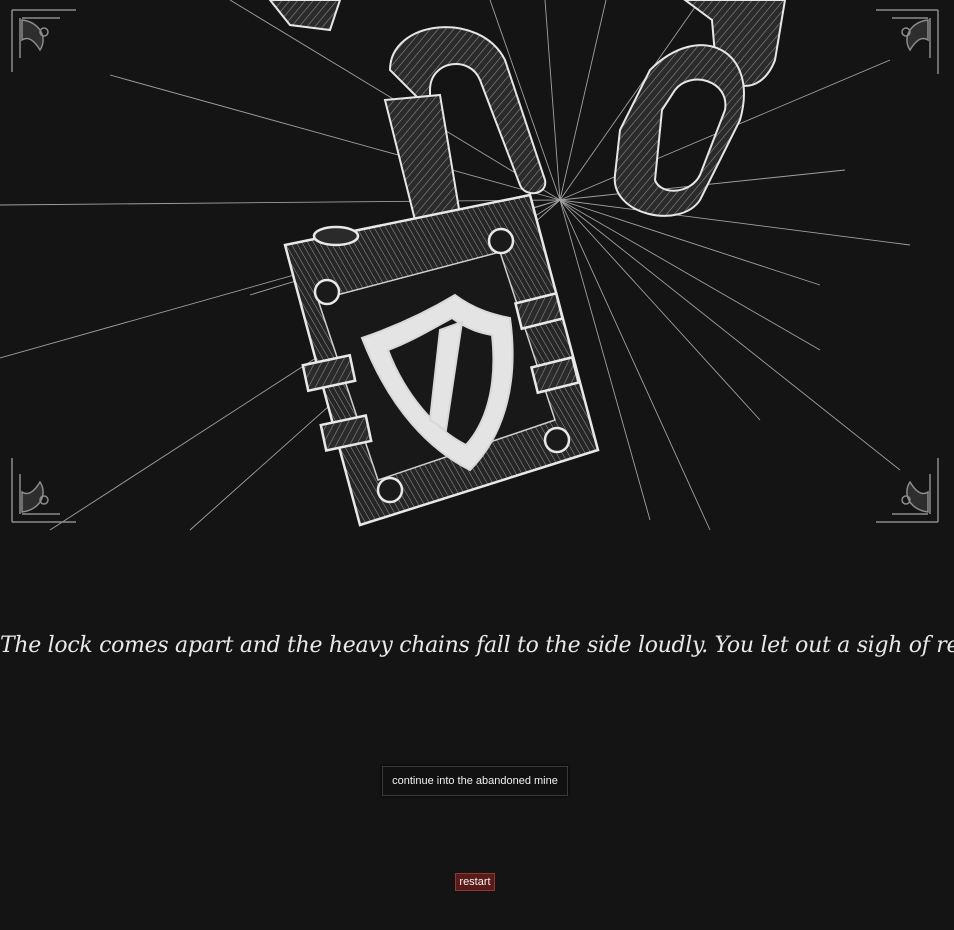  Describe the element at coordinates (475, 882) in the screenshot. I see `restart-button: restart` at that location.